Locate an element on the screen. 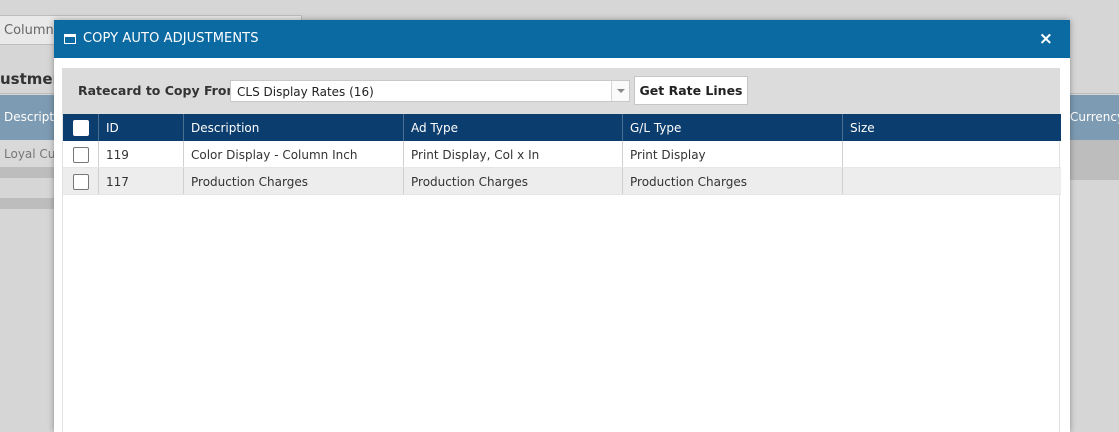  cell-ad-type: Print Display, Col x In is located at coordinates (513, 154).